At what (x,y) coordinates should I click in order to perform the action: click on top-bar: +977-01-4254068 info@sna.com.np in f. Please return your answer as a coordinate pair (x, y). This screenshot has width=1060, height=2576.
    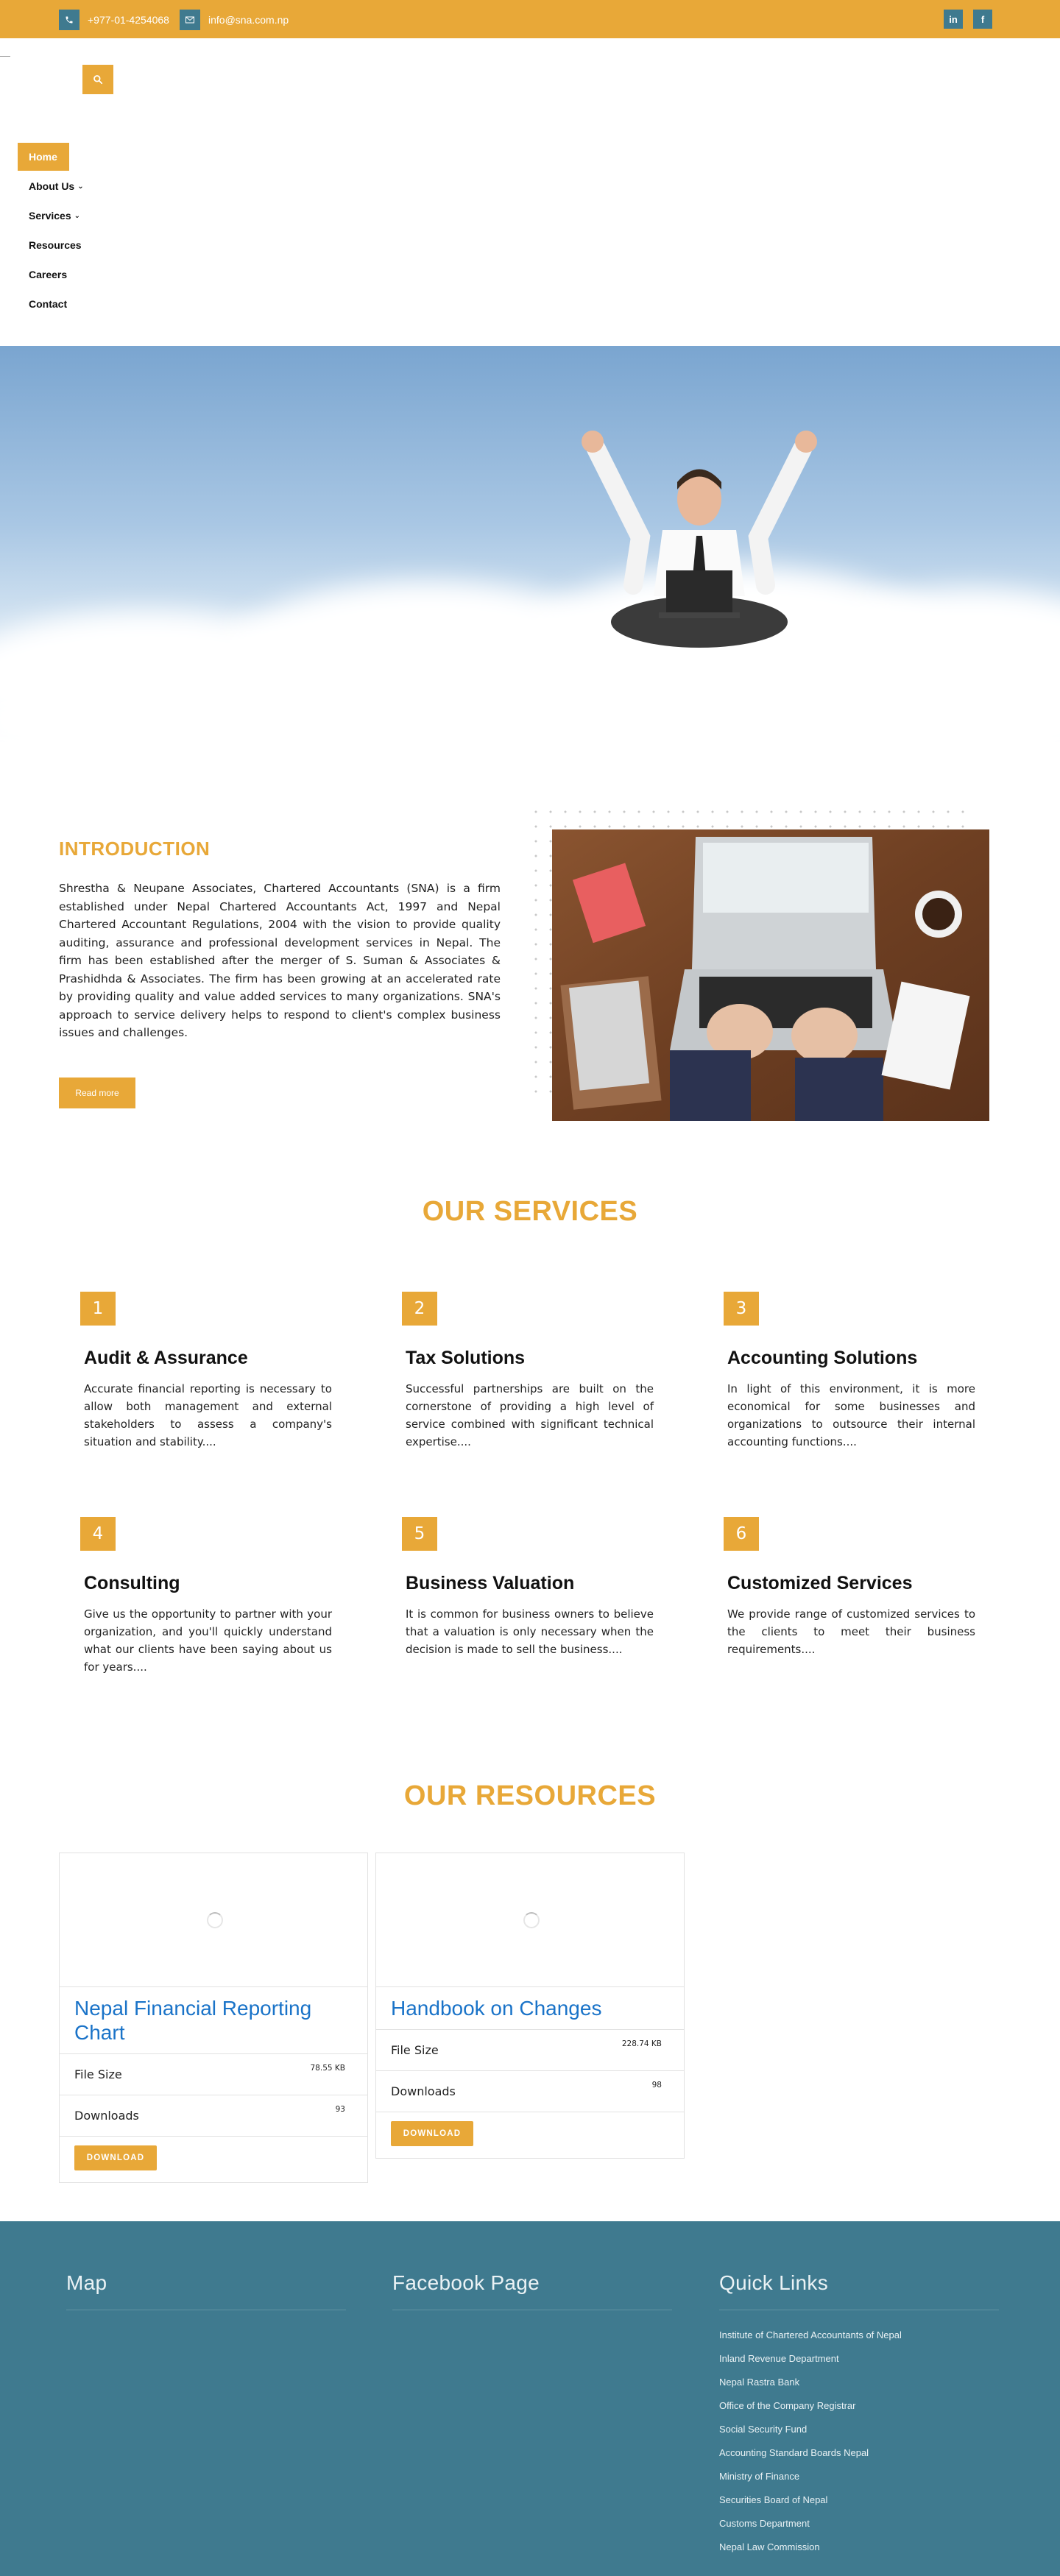
    Looking at the image, I should click on (530, 19).